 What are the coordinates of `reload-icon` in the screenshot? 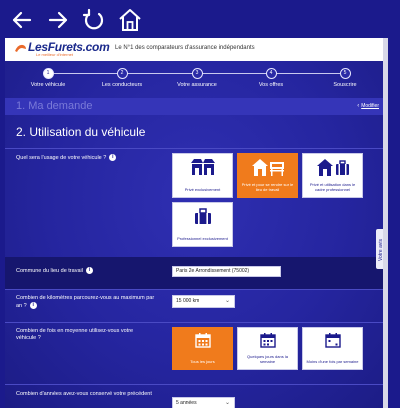 It's located at (93, 19).